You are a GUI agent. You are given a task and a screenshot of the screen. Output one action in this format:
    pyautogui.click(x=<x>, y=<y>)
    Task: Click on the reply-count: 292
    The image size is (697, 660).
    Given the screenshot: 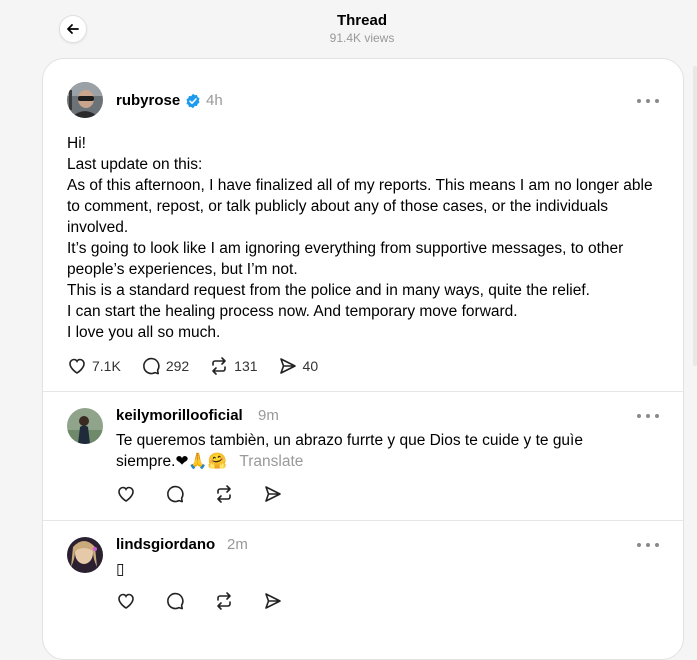 What is the action you would take?
    pyautogui.click(x=177, y=366)
    